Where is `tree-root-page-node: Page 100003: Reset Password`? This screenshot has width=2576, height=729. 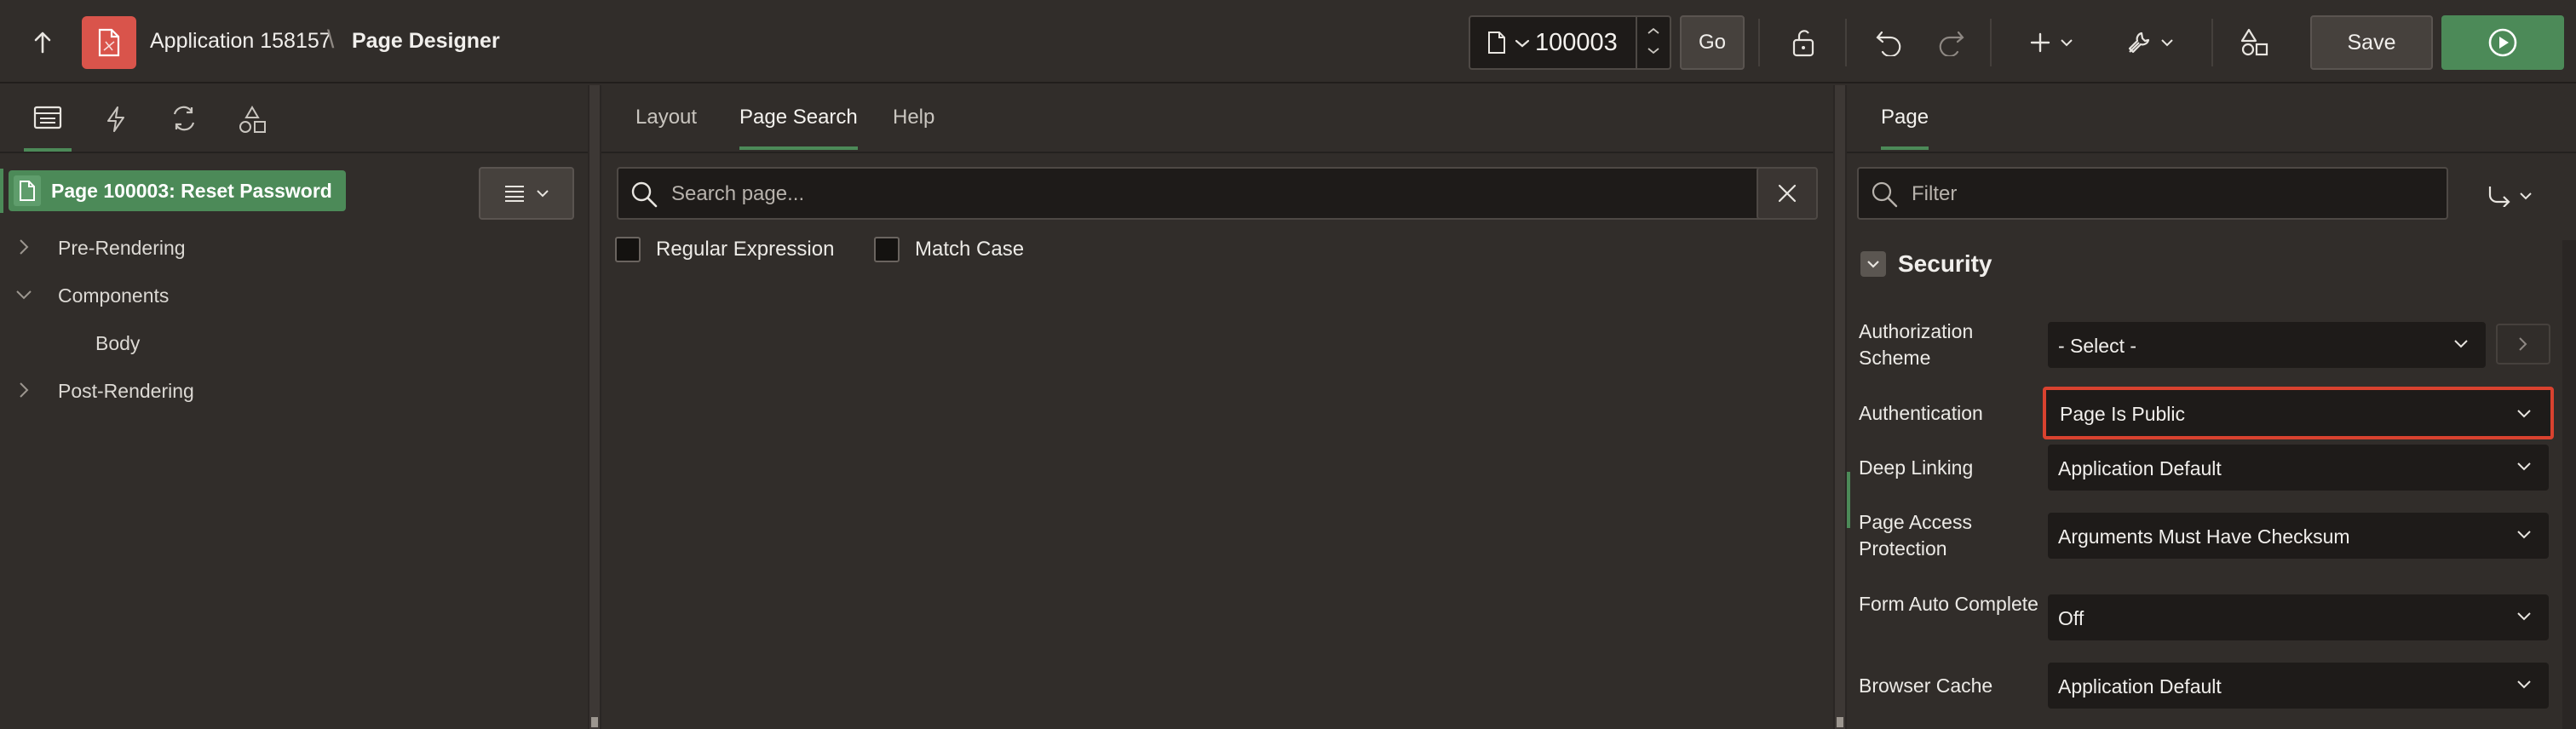
tree-root-page-node: Page 100003: Reset Password is located at coordinates (177, 190).